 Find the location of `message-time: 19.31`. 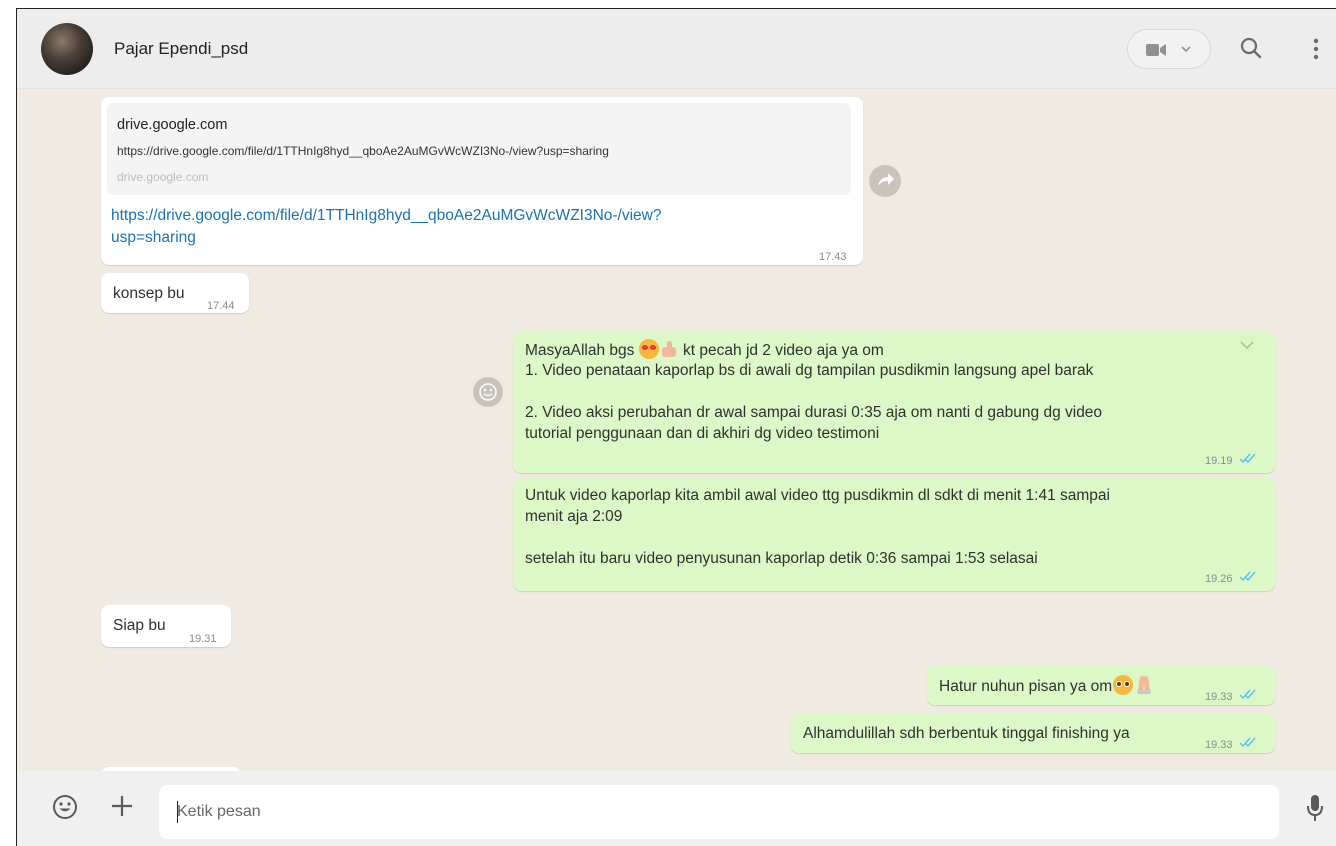

message-time: 19.31 is located at coordinates (203, 639).